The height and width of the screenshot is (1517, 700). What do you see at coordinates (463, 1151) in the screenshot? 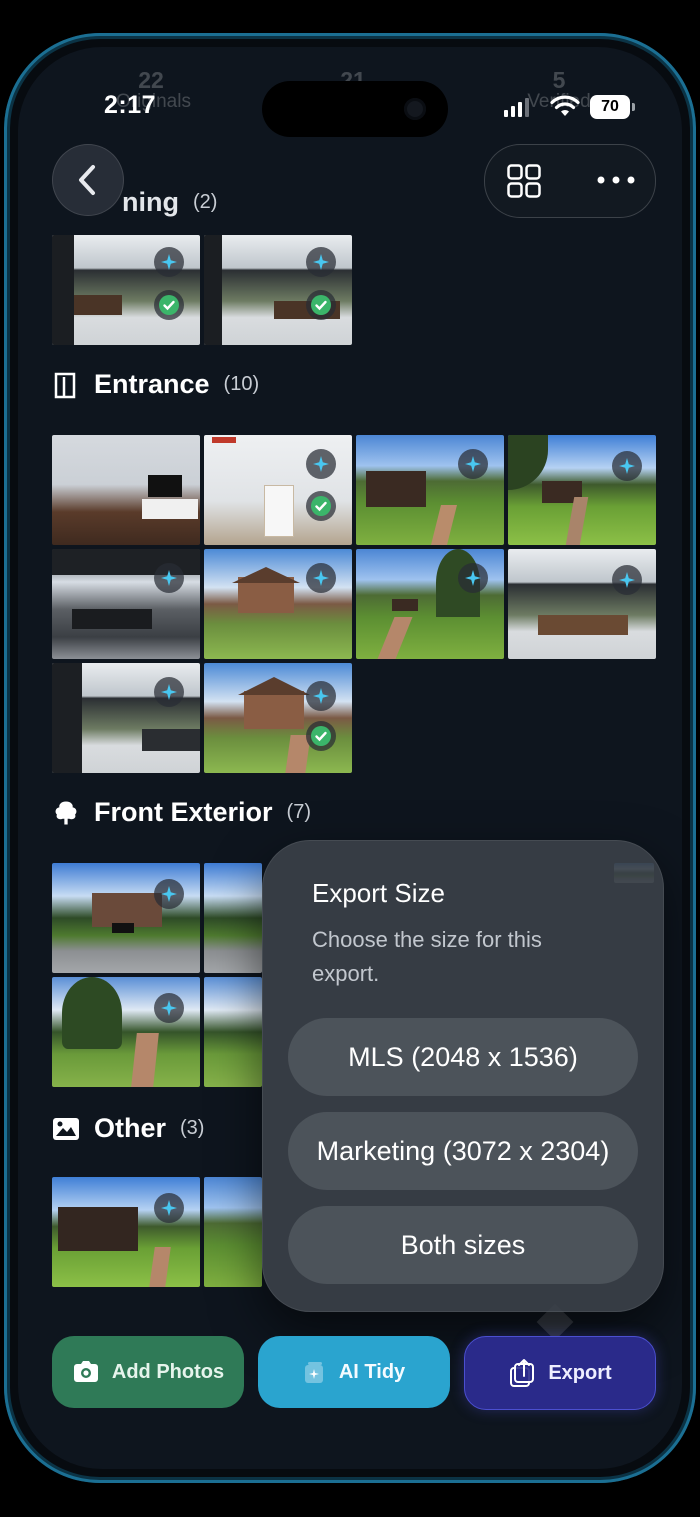
I see `option-marketing-size: Marketing (3072 x 2304)` at bounding box center [463, 1151].